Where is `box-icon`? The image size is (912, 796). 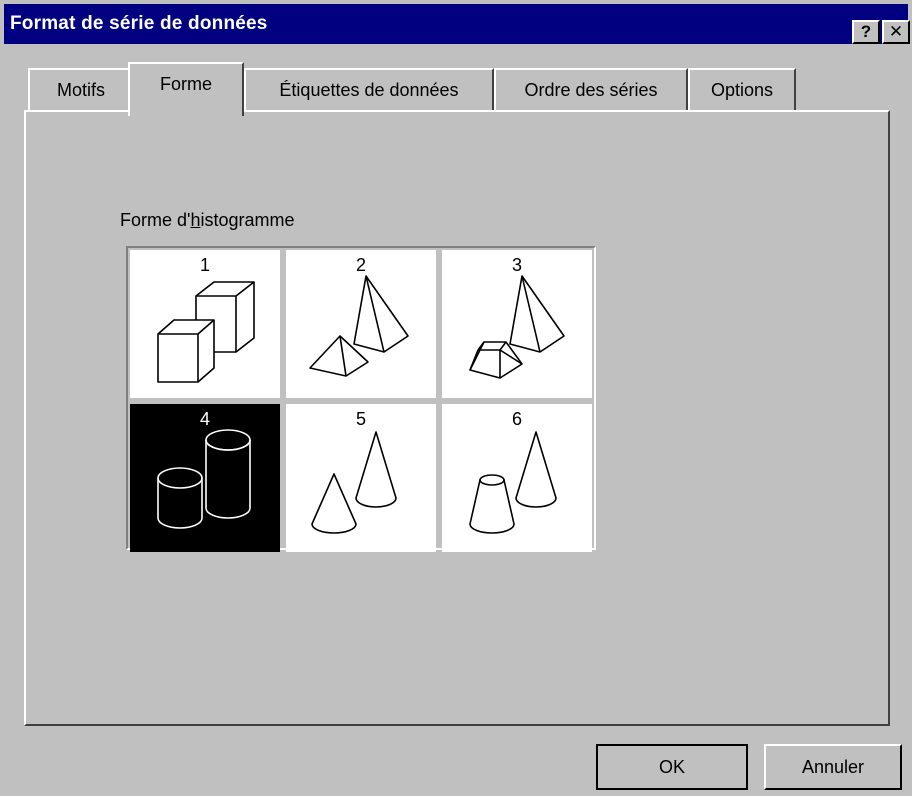 box-icon is located at coordinates (206, 332).